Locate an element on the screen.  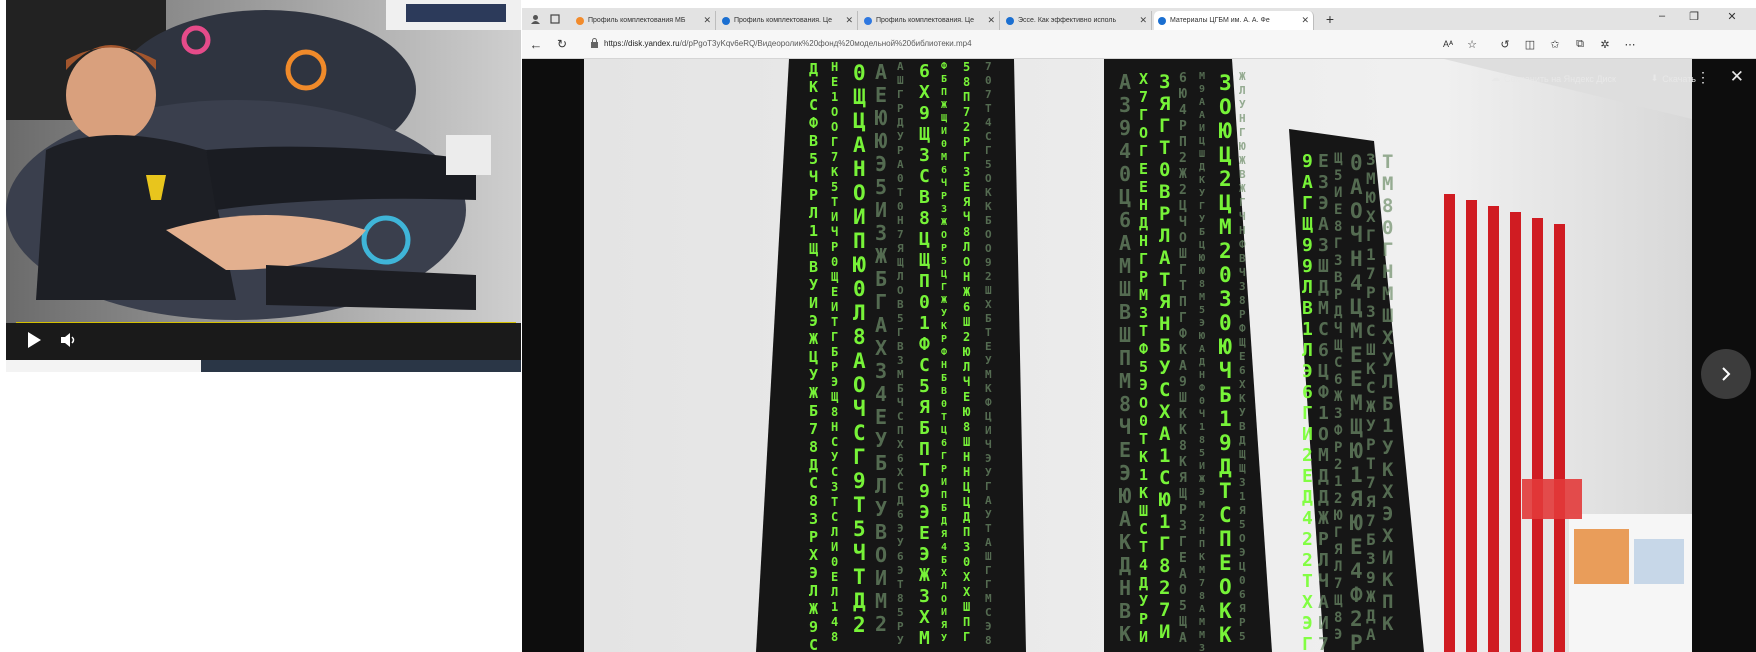
split-screen-icon: ◫ is located at coordinates (1530, 44).